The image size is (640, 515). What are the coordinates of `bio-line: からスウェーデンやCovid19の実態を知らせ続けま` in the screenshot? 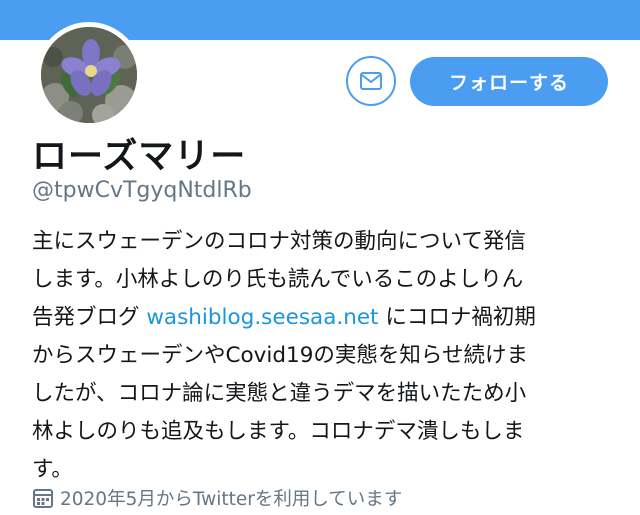 It's located at (280, 355).